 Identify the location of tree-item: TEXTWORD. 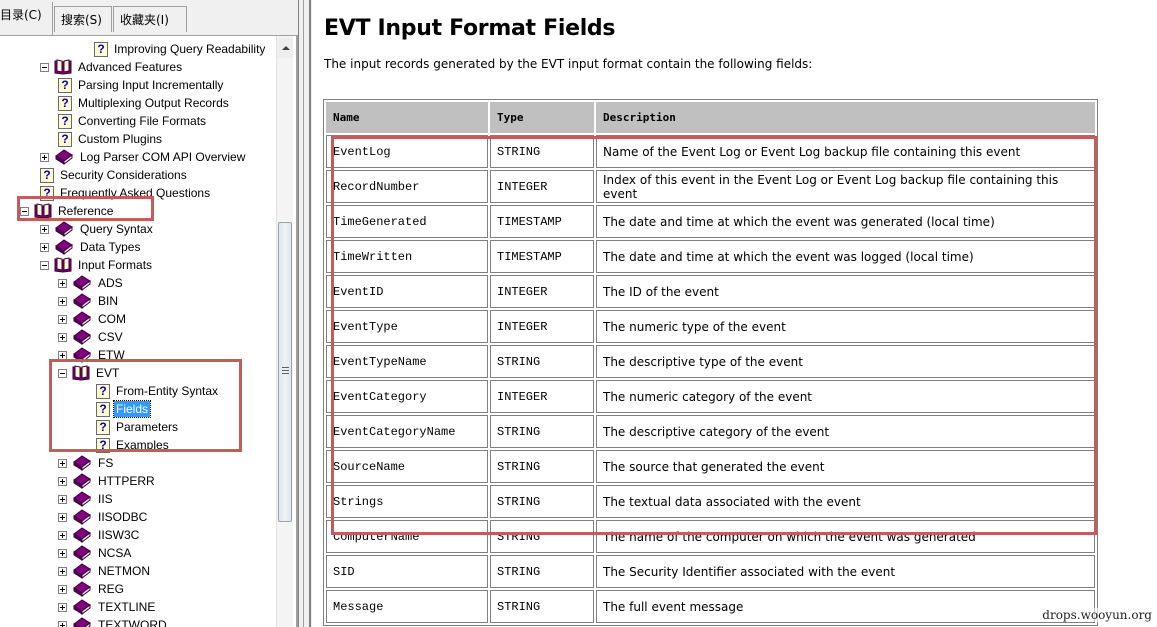
(113, 621).